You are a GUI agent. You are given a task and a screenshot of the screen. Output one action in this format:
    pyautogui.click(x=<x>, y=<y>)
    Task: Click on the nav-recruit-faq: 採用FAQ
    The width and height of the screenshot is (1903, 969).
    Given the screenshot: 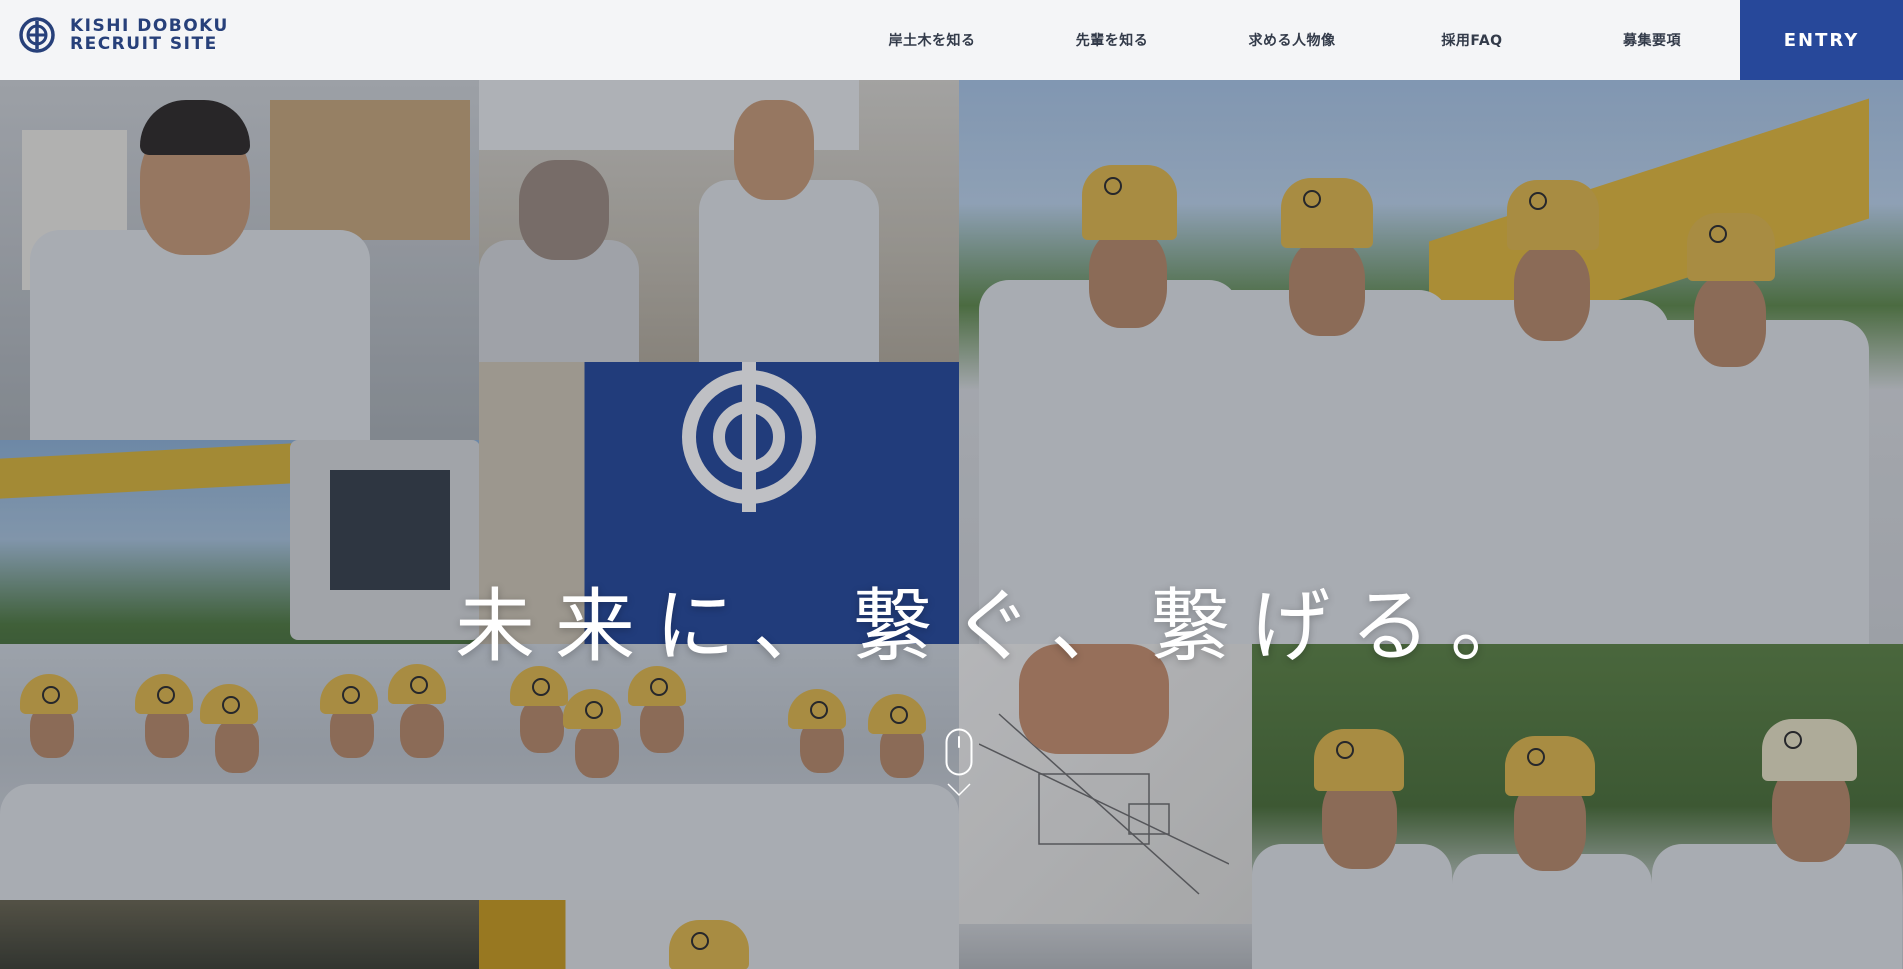 What is the action you would take?
    pyautogui.click(x=1472, y=40)
    